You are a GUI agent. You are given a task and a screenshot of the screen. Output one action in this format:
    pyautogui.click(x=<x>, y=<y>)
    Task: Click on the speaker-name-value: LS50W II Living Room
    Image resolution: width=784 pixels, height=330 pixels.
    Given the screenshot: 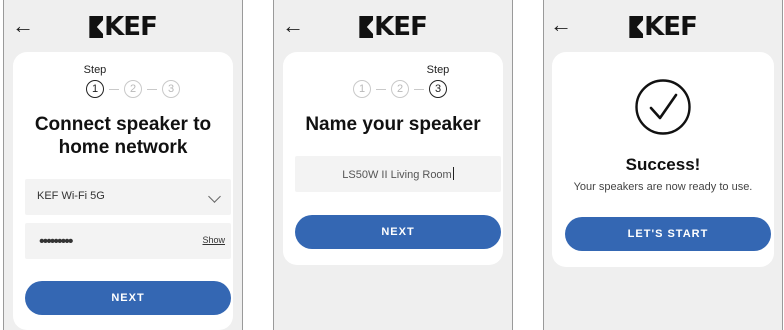 What is the action you would take?
    pyautogui.click(x=397, y=175)
    